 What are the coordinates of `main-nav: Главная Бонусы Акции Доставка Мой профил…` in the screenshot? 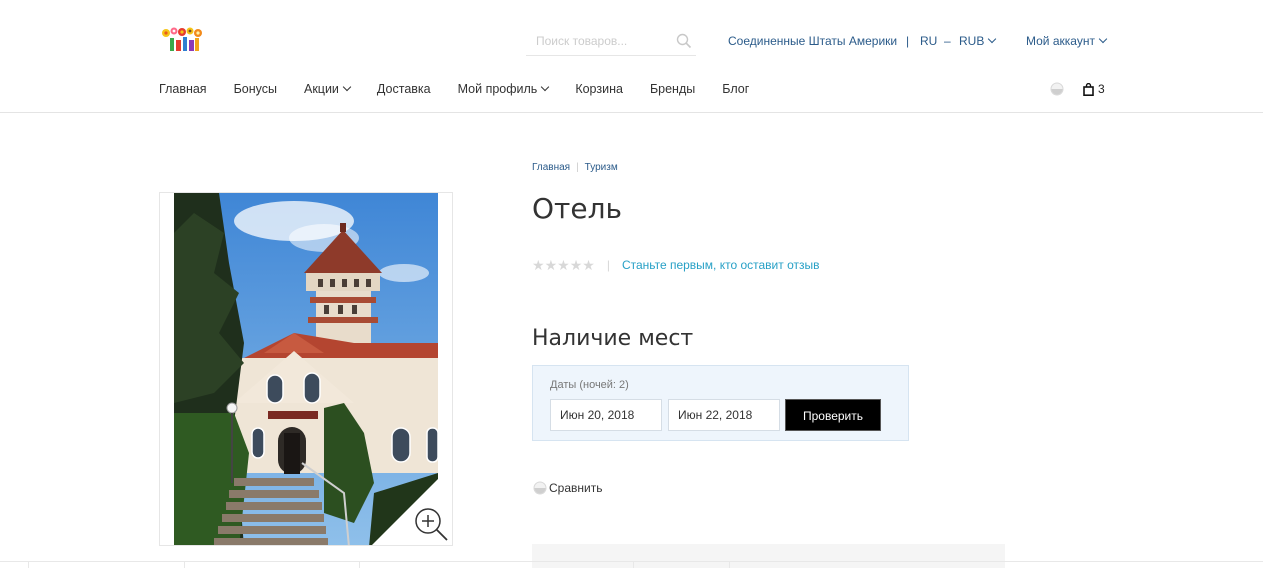 It's located at (454, 89).